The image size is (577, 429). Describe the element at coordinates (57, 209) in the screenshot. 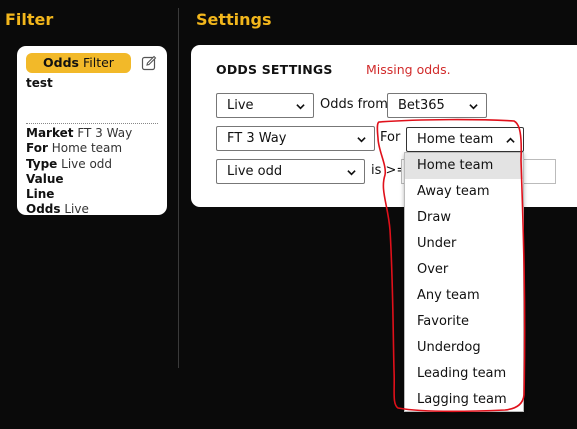

I see `prop-odds: Odds Live` at that location.